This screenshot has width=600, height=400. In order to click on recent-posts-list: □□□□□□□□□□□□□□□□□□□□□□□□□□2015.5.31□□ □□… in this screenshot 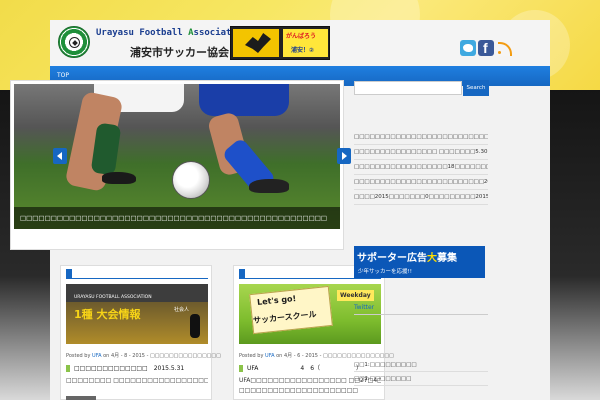, I will do `click(421, 167)`.